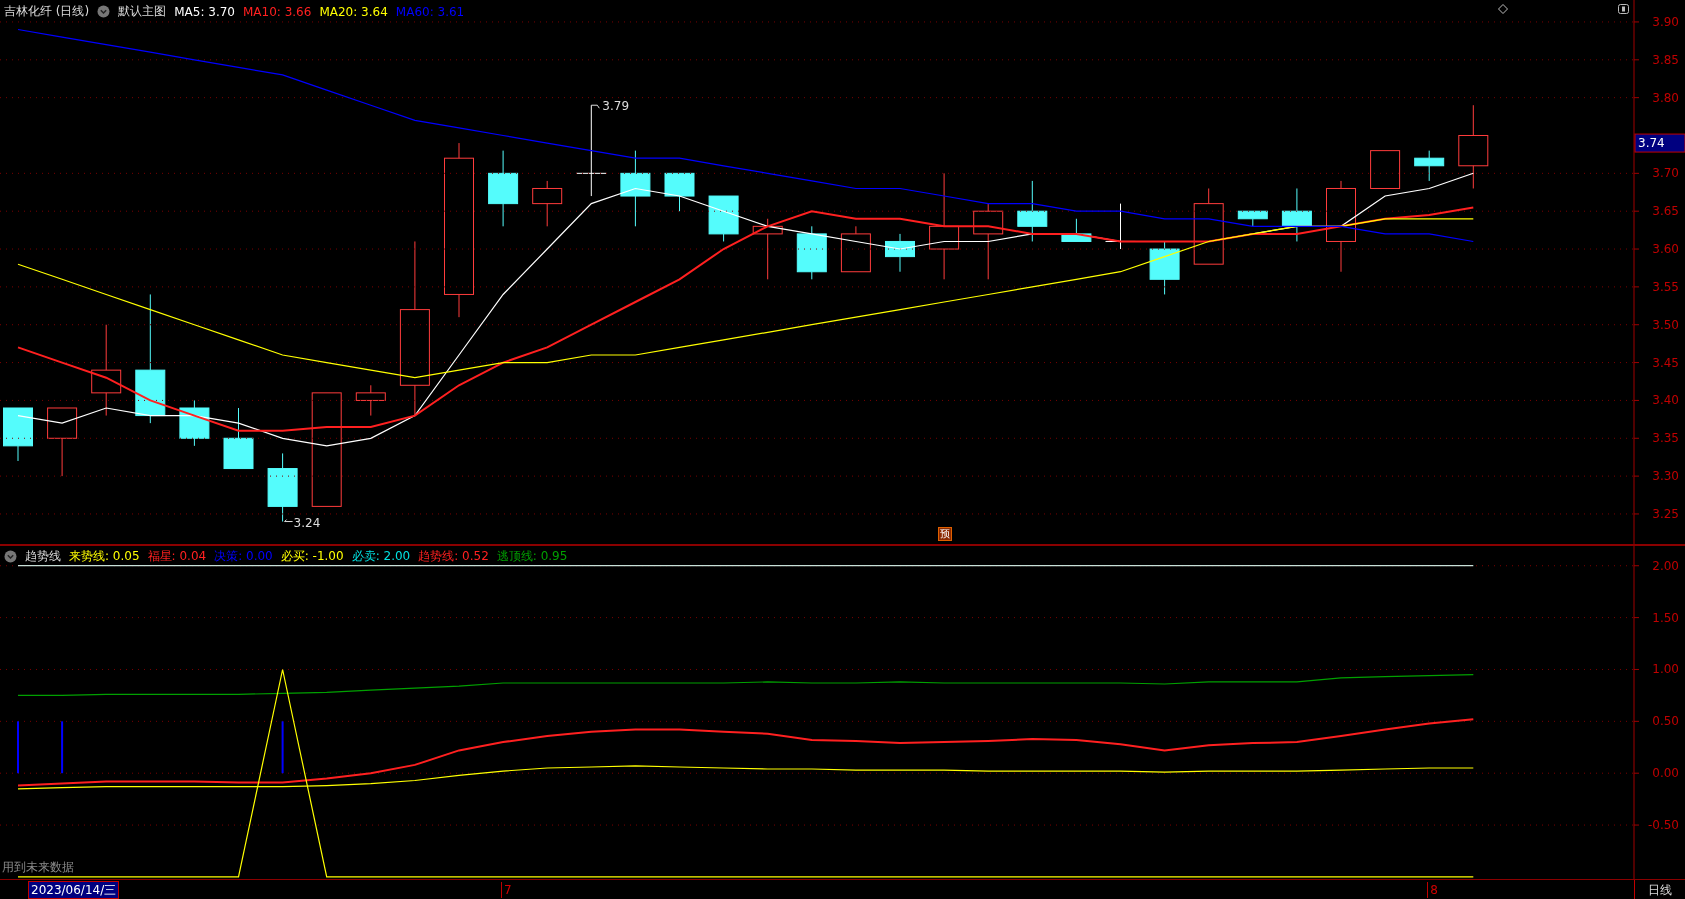 This screenshot has width=1685, height=899. What do you see at coordinates (243, 556) in the screenshot?
I see `legend-value: 决策: 0.00` at bounding box center [243, 556].